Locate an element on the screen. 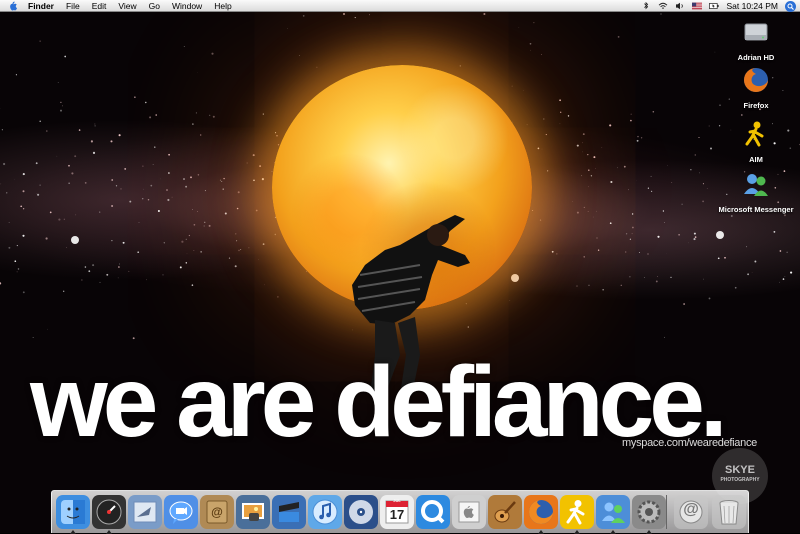 This screenshot has width=800, height=534. dock-dvd-player-icon is located at coordinates (361, 512).